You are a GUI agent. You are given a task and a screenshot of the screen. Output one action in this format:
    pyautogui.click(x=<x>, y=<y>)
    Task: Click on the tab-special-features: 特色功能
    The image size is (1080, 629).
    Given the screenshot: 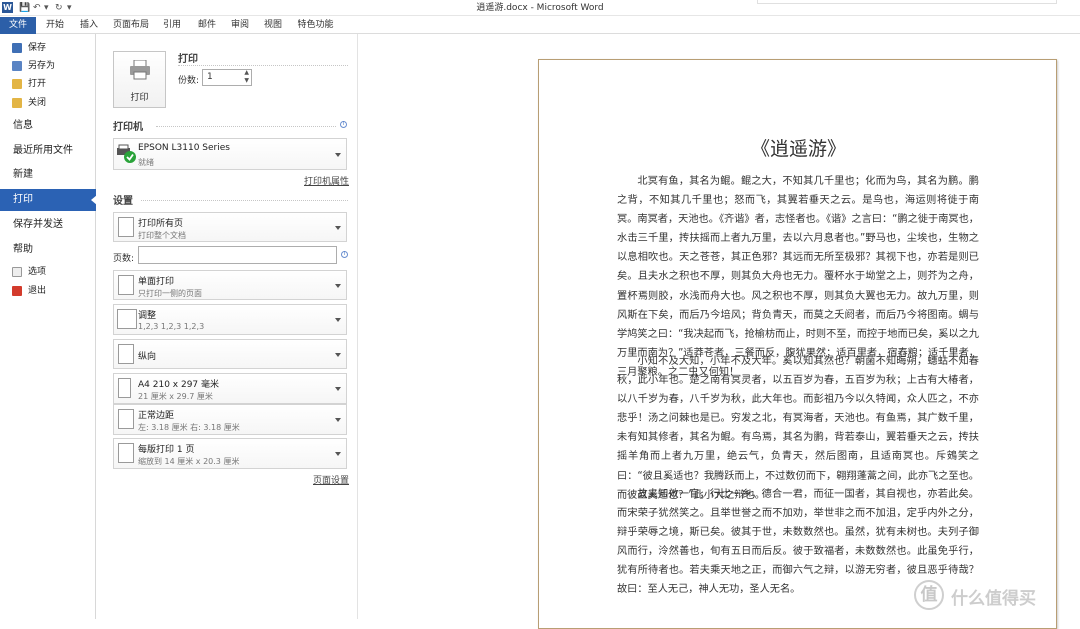 What is the action you would take?
    pyautogui.click(x=315, y=25)
    